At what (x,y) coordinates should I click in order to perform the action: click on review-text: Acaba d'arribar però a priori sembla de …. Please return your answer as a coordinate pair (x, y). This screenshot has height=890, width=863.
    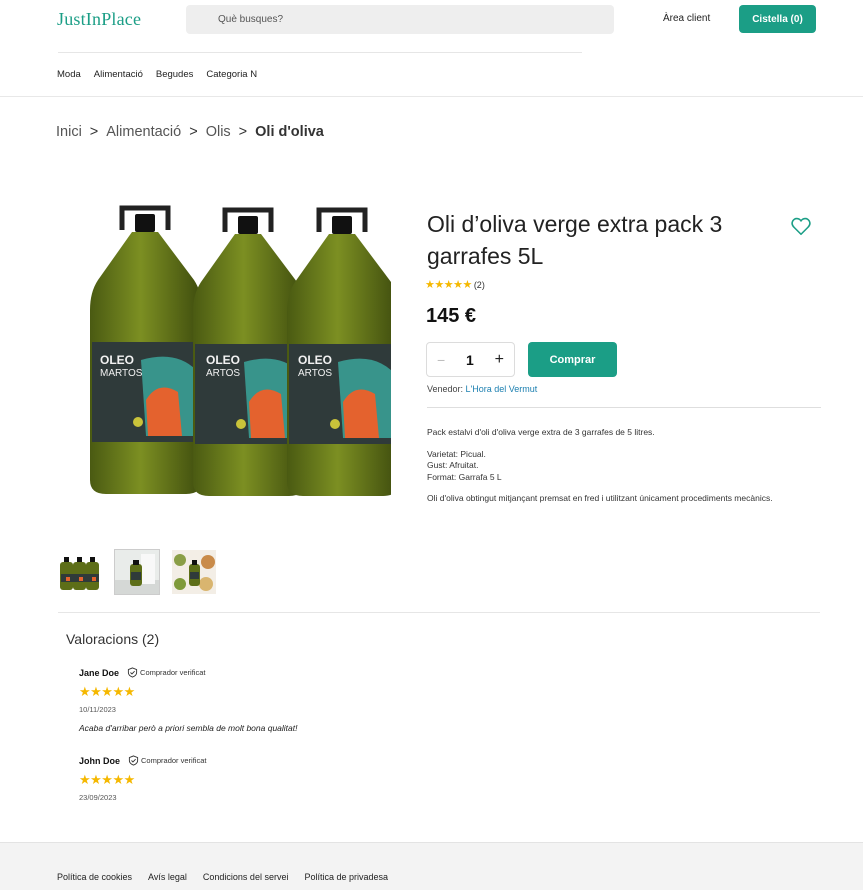
    Looking at the image, I should click on (188, 728).